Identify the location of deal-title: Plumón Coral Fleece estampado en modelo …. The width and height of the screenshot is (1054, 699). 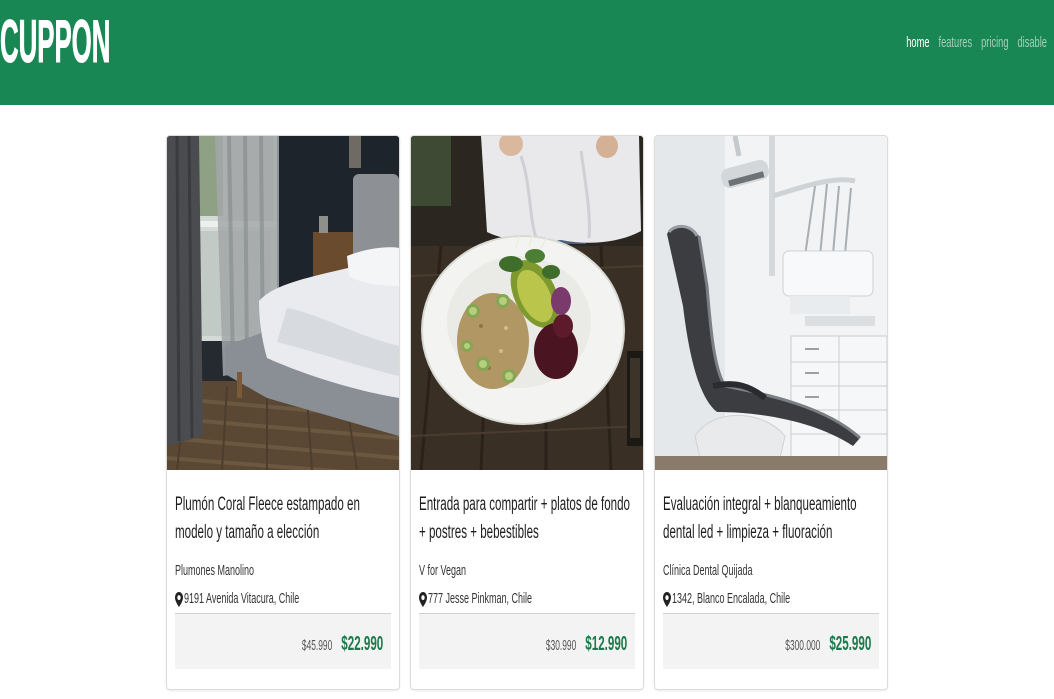
(283, 519).